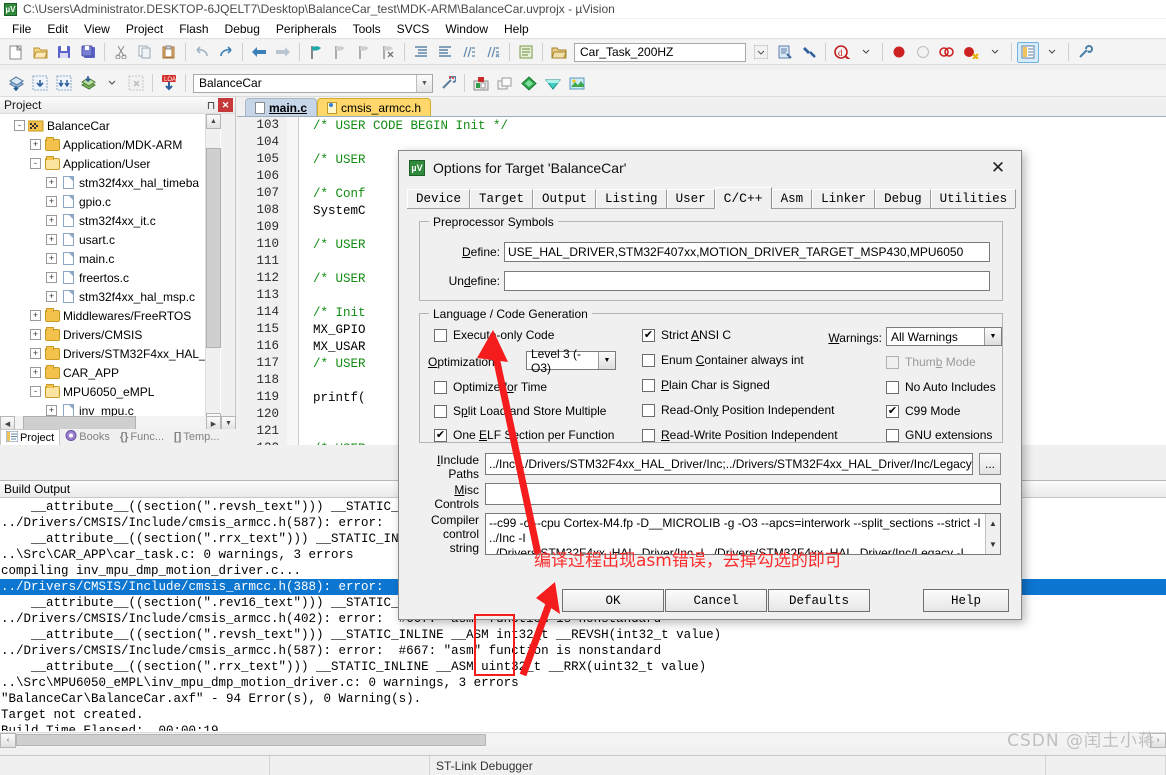 The width and height of the screenshot is (1166, 775). I want to click on dialog-tab-user: User, so click(690, 198).